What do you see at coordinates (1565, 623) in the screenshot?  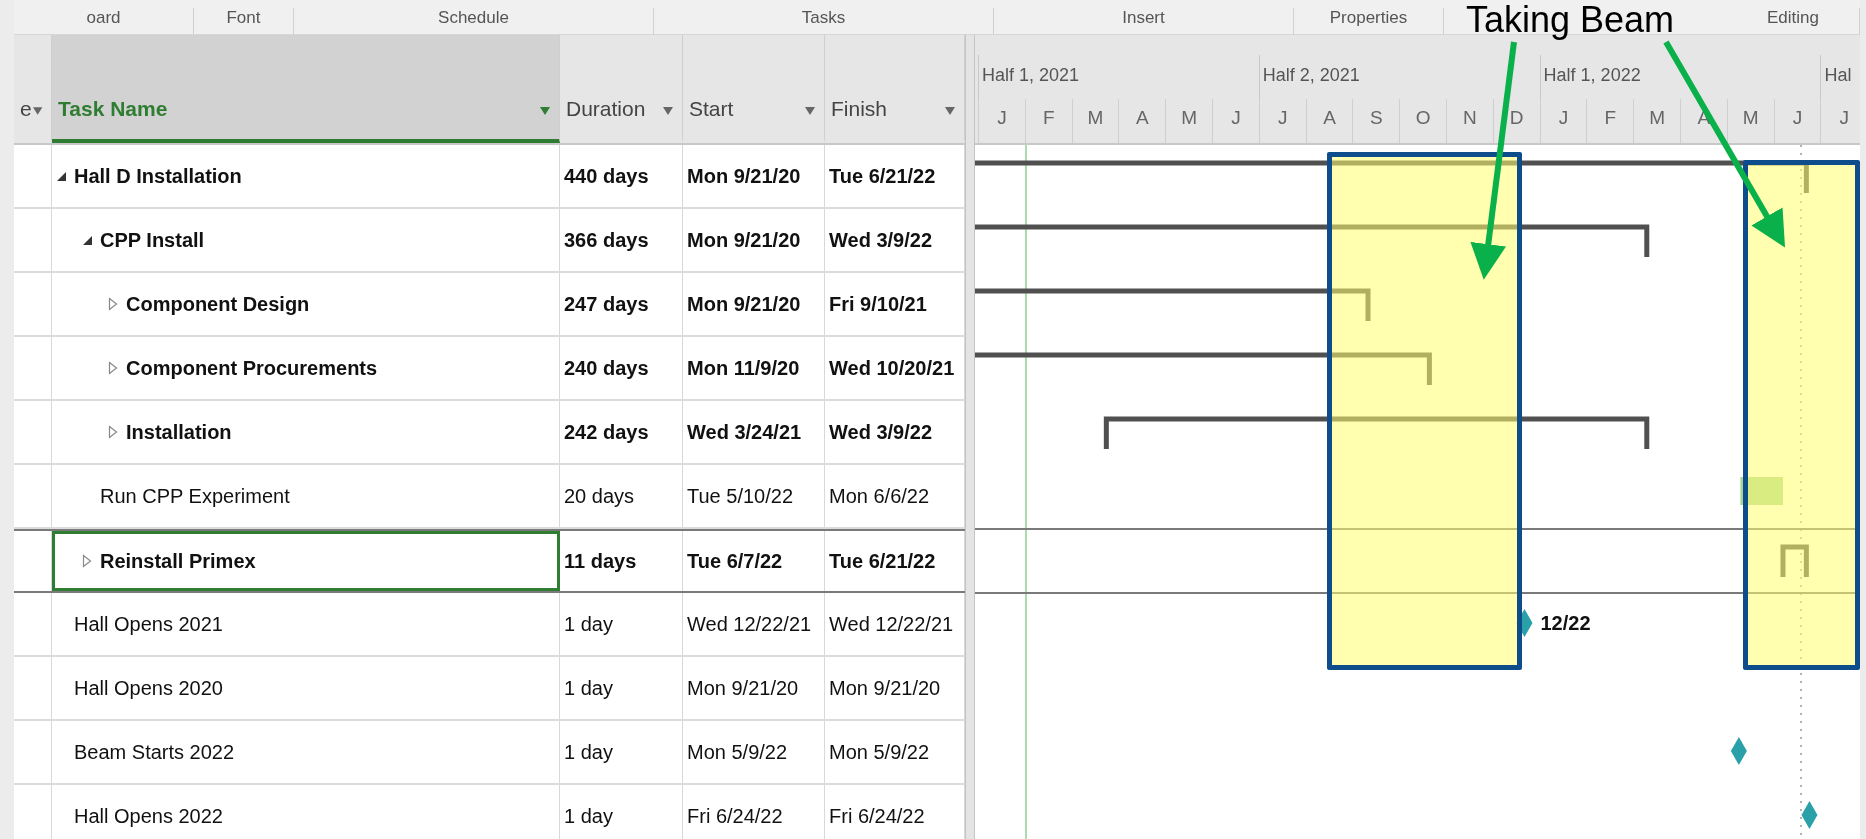 I see `milestone-label: 12/22` at bounding box center [1565, 623].